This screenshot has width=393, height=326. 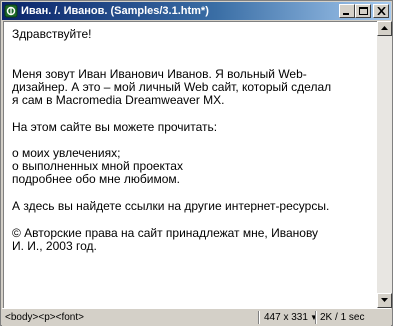 What do you see at coordinates (44, 317) in the screenshot?
I see `tag-selector: <body><p><font>` at bounding box center [44, 317].